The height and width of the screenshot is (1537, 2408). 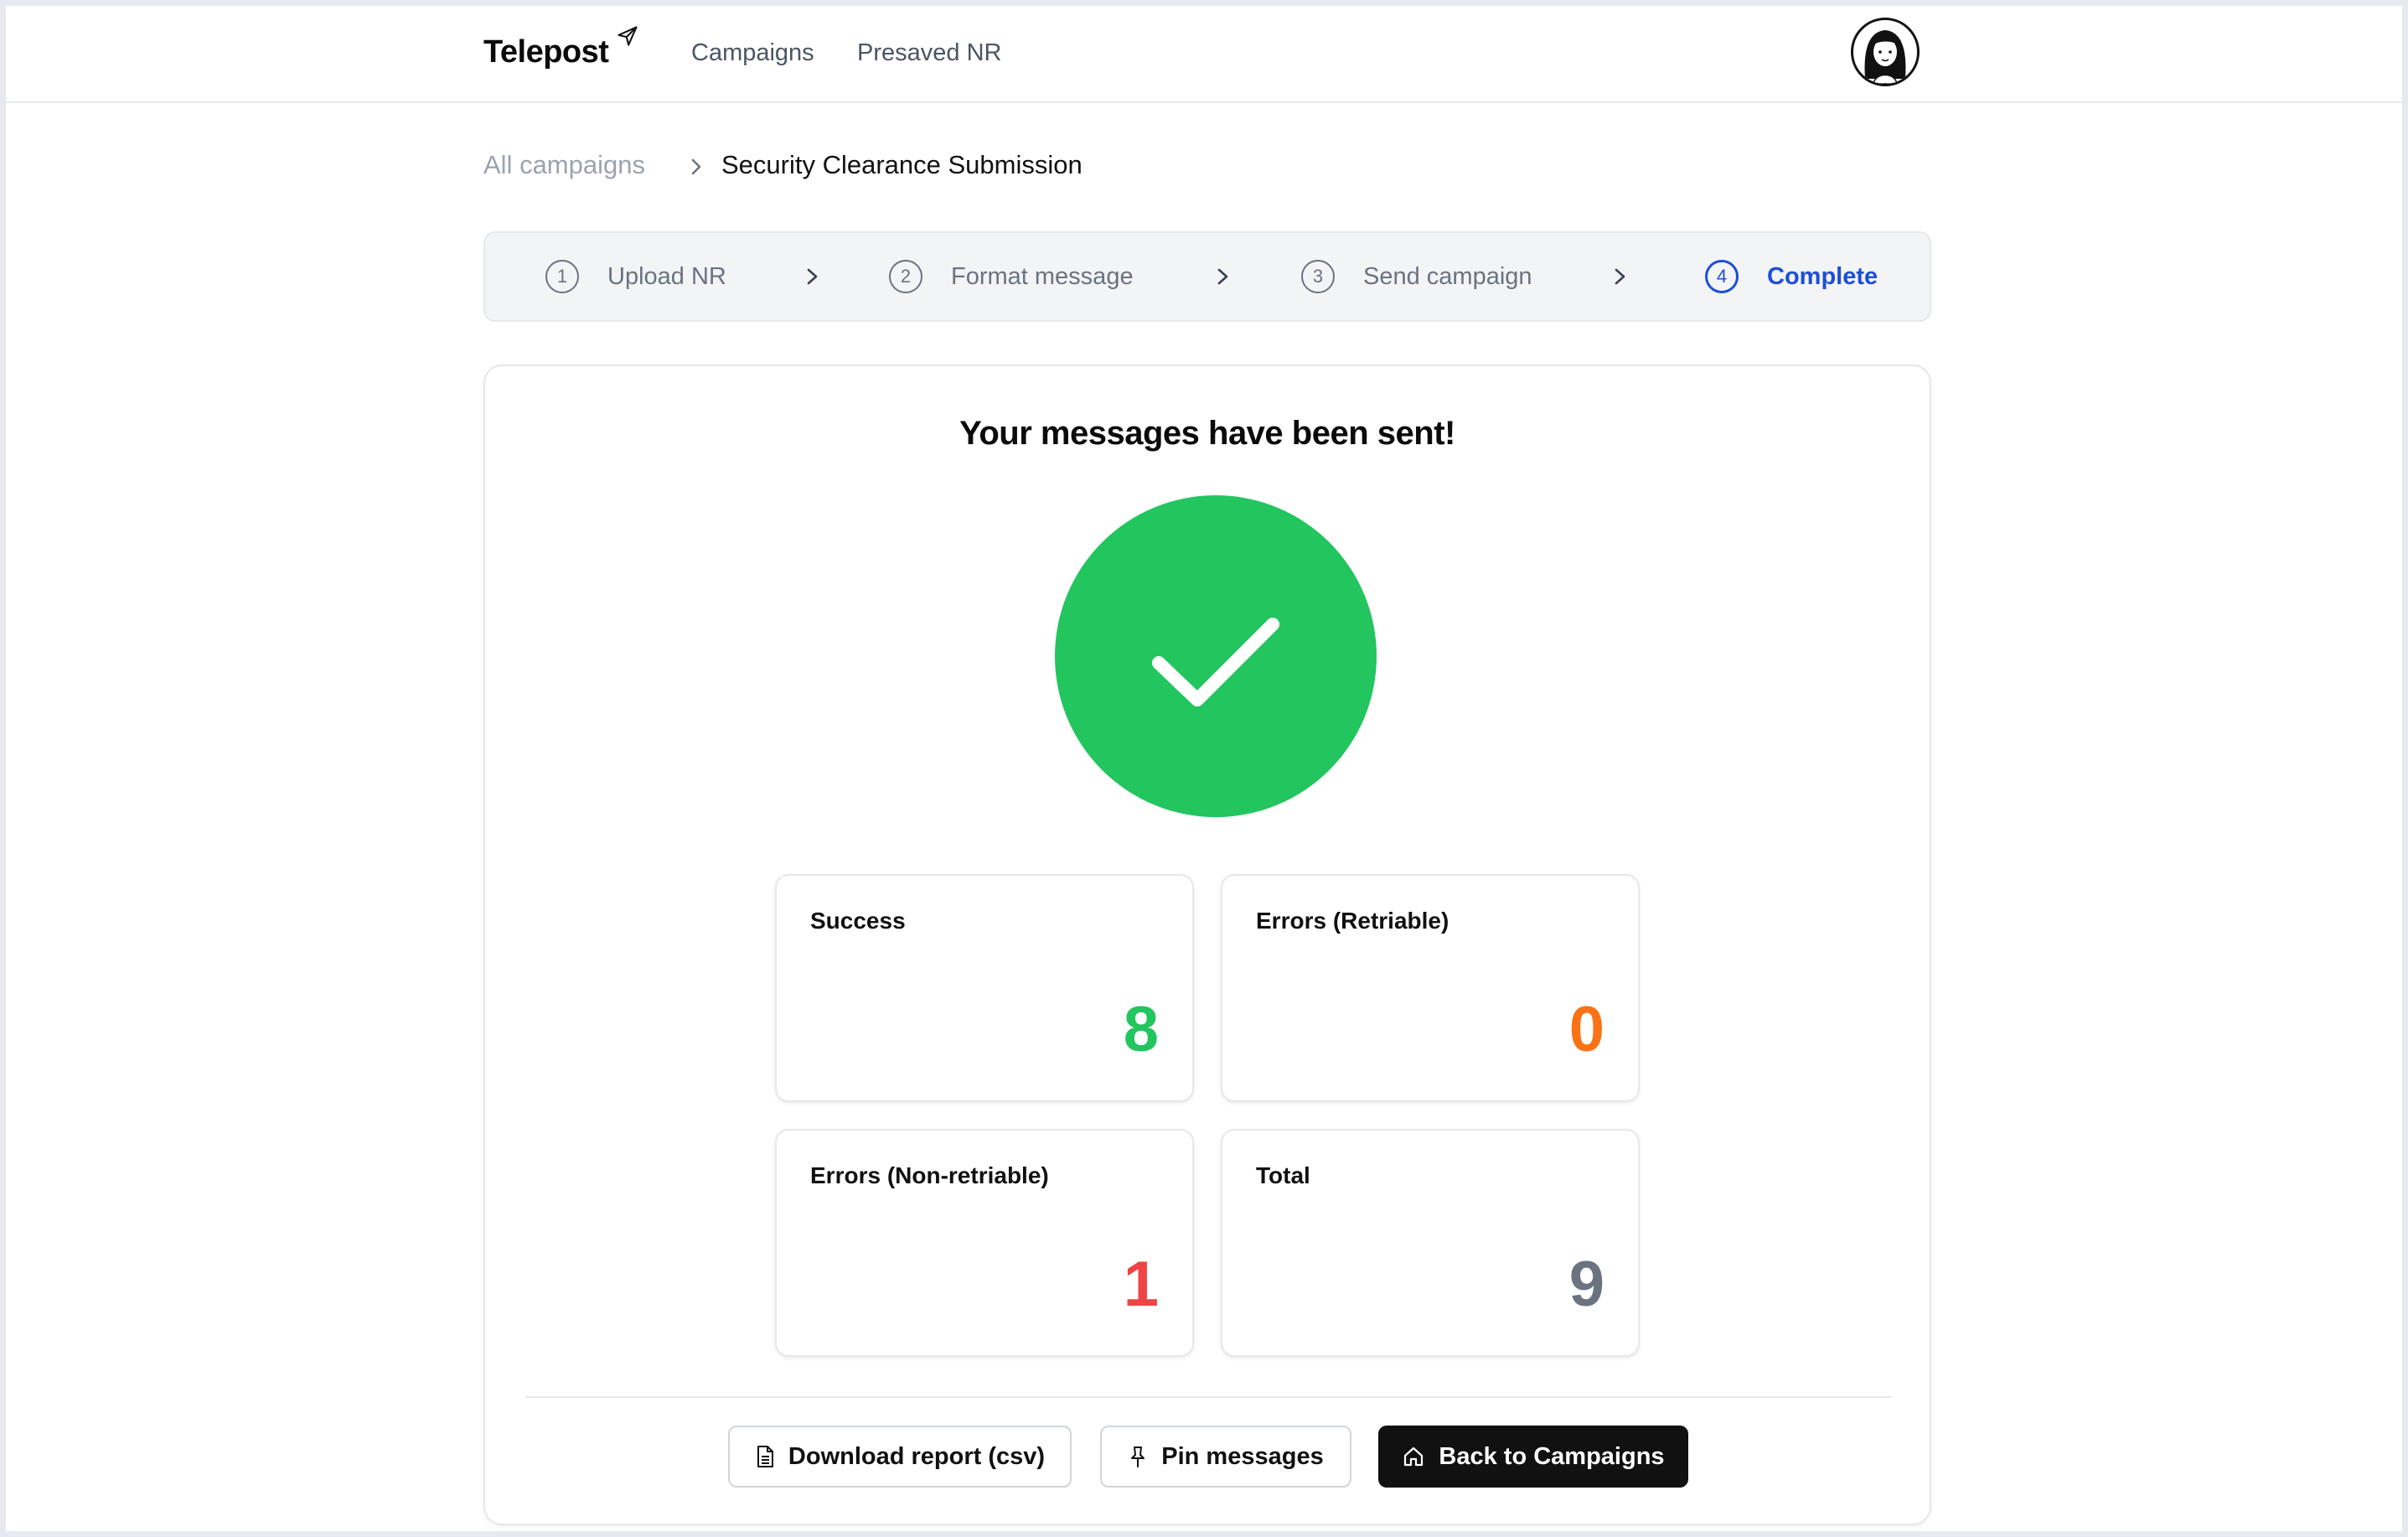 What do you see at coordinates (929, 1175) in the screenshot?
I see `stat-label: Errors (Non-retriable)` at bounding box center [929, 1175].